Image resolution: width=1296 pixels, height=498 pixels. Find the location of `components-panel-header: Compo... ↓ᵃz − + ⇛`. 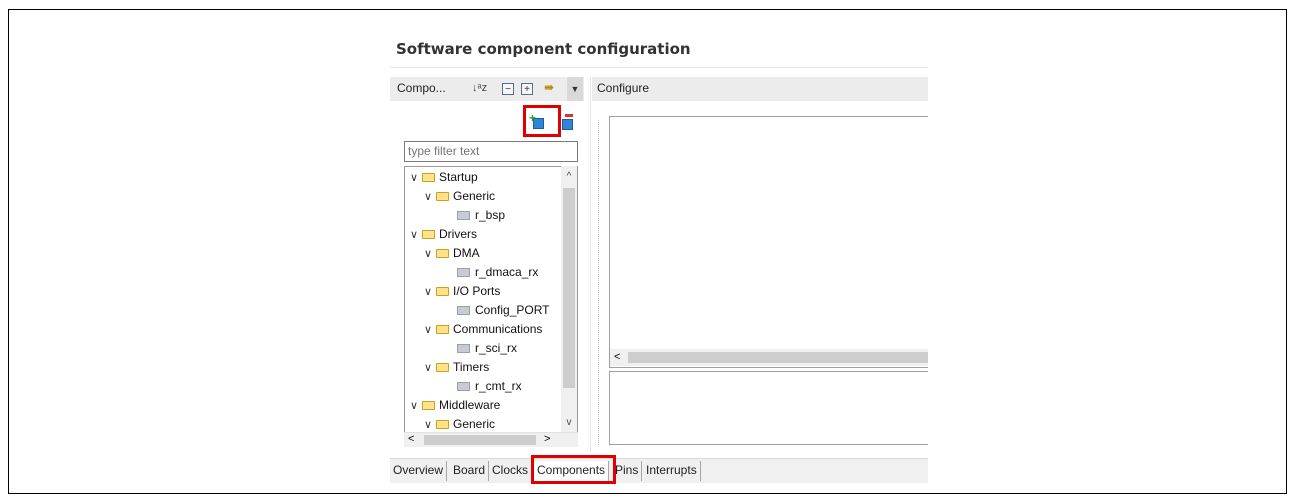

components-panel-header: Compo... ↓ᵃz − + ⇛ is located at coordinates (487, 89).